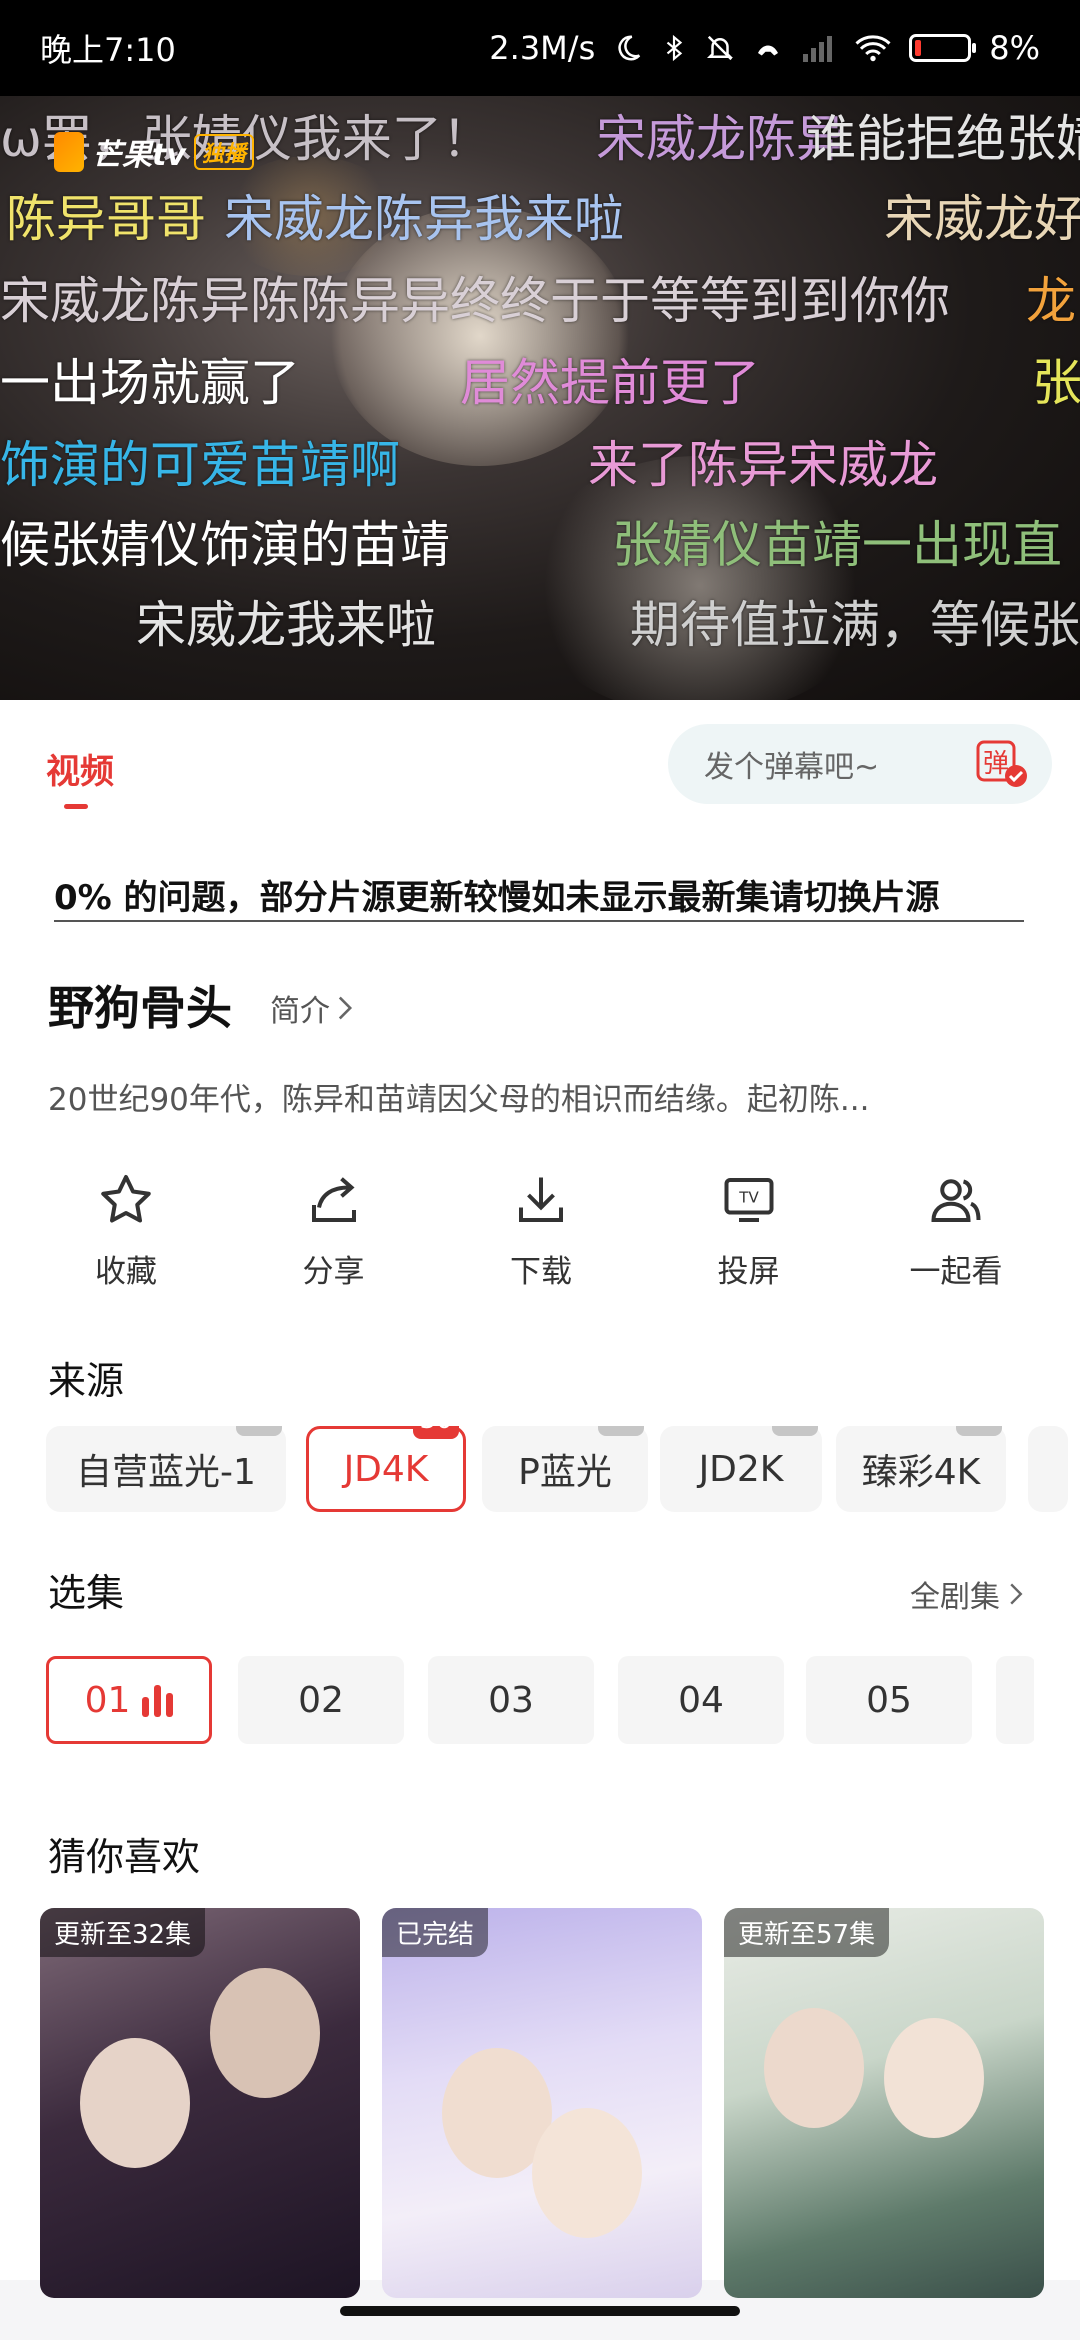 The width and height of the screenshot is (1080, 2340). Describe the element at coordinates (497, 898) in the screenshot. I see `notice-marquee: 0% 的问题，部分片源更新较慢如未显示最新集请切换片源` at that location.